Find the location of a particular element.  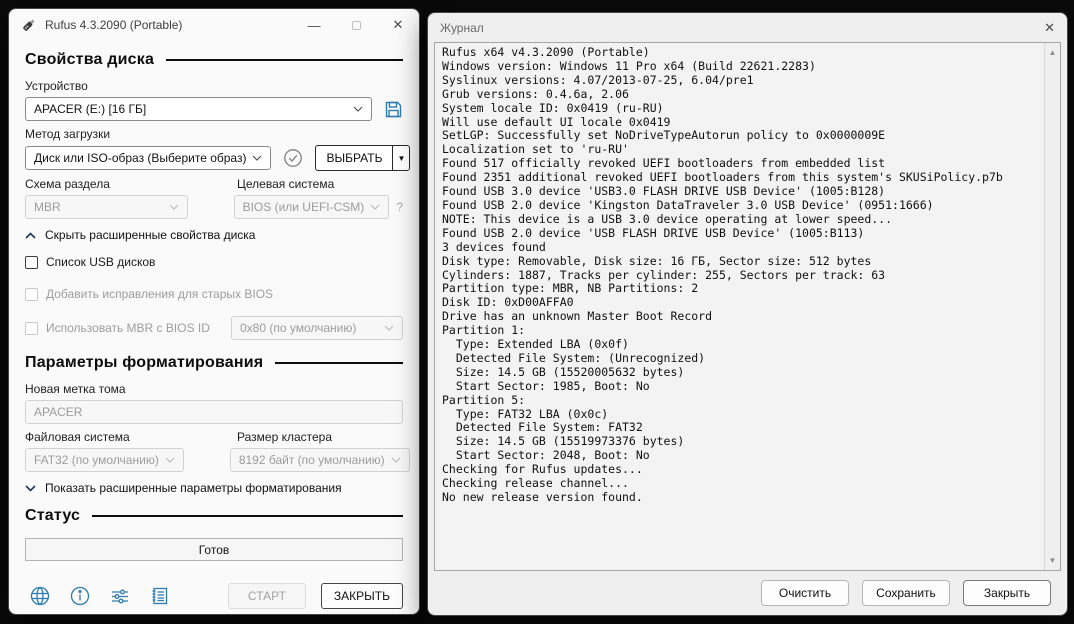

usb-drive-icon is located at coordinates (29, 25).